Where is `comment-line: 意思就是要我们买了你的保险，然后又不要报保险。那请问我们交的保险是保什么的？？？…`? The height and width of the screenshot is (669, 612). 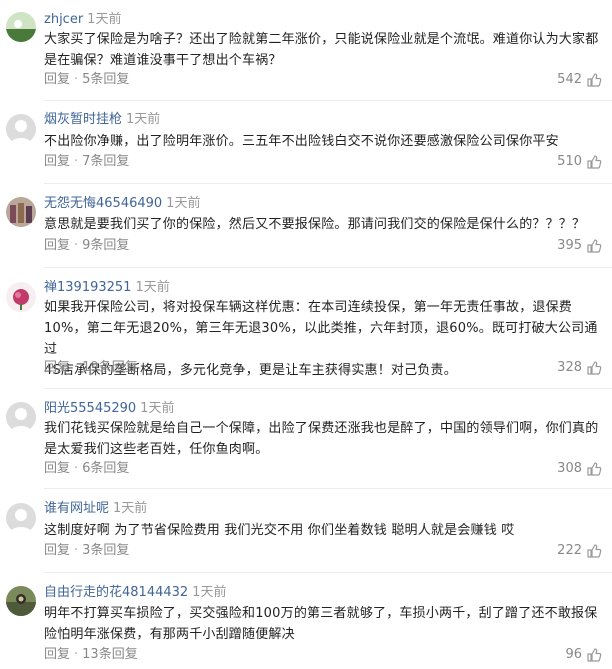 comment-line: 意思就是要我们买了你的保险，然后又不要报保险。那请问我们交的保险是保什么的？？？… is located at coordinates (315, 224).